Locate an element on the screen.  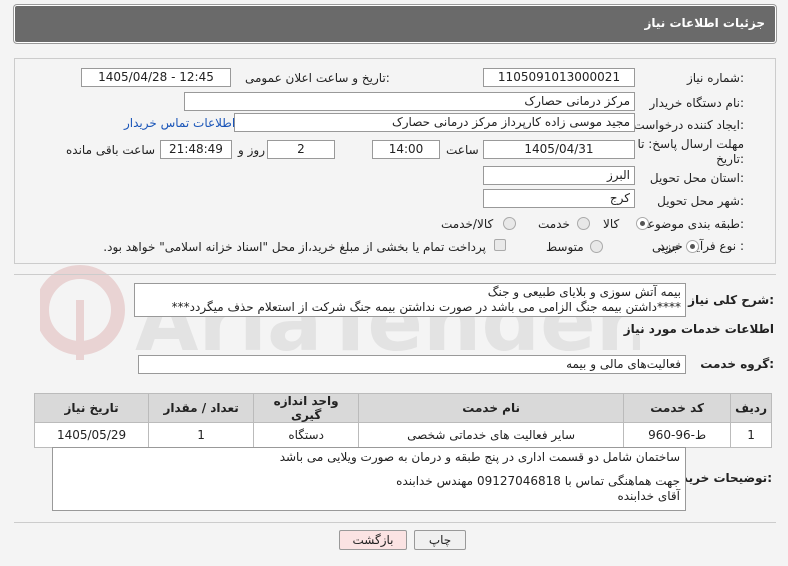
cell-service-code: ط-96-960 is located at coordinates (677, 435).